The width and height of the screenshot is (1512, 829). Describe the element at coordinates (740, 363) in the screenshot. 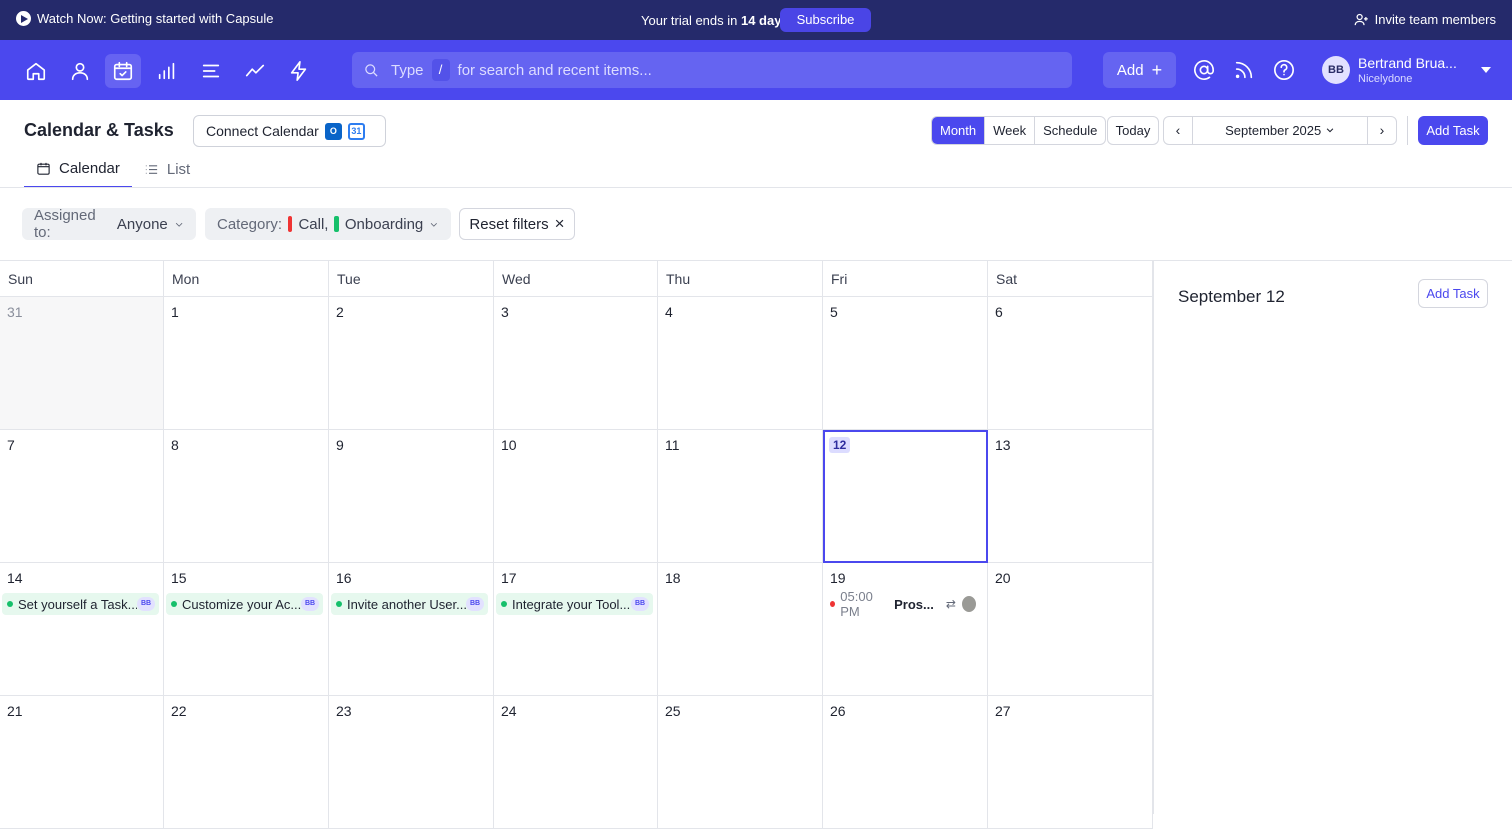

I see `calendar-day: 4` at that location.